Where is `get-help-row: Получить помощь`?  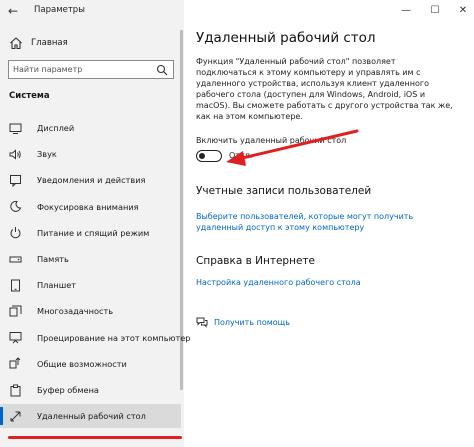 get-help-row: Получить помощь is located at coordinates (243, 322).